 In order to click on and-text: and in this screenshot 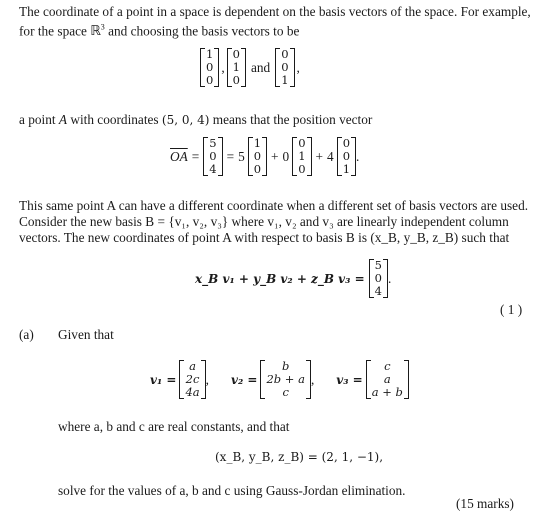, I will do `click(260, 67)`.